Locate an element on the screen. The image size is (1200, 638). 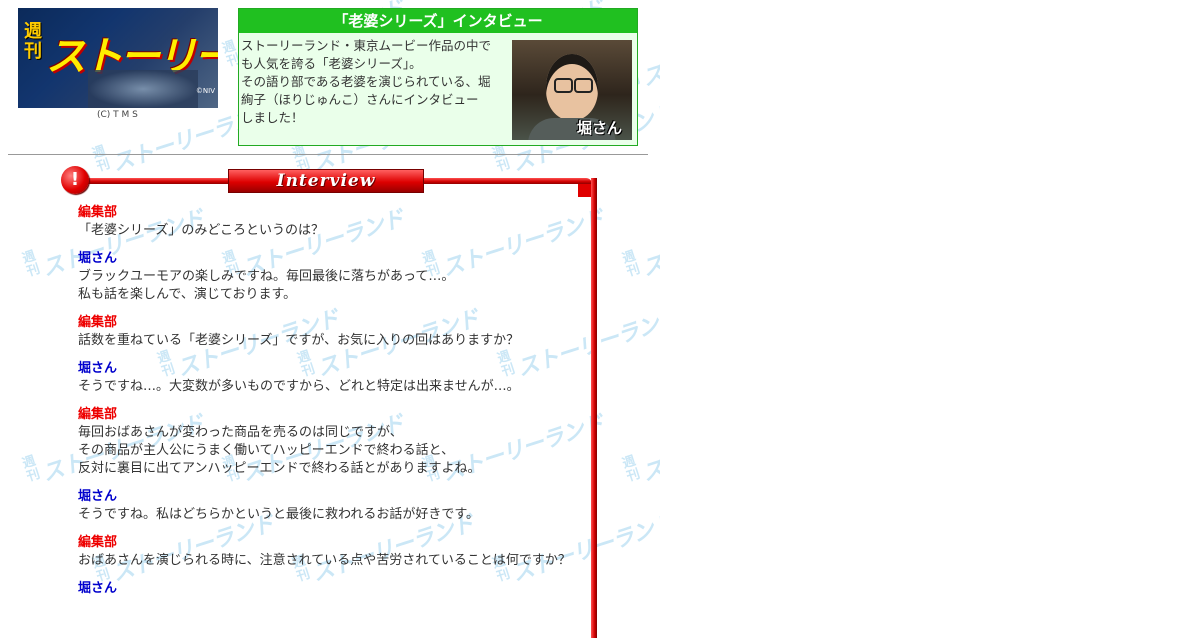
dialogue-turn: 堀さん is located at coordinates (333, 589).